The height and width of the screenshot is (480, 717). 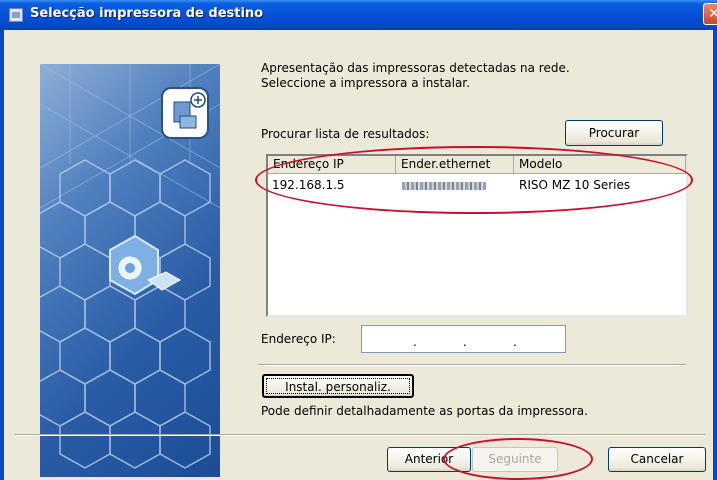 I want to click on footer-separator, so click(x=360, y=435).